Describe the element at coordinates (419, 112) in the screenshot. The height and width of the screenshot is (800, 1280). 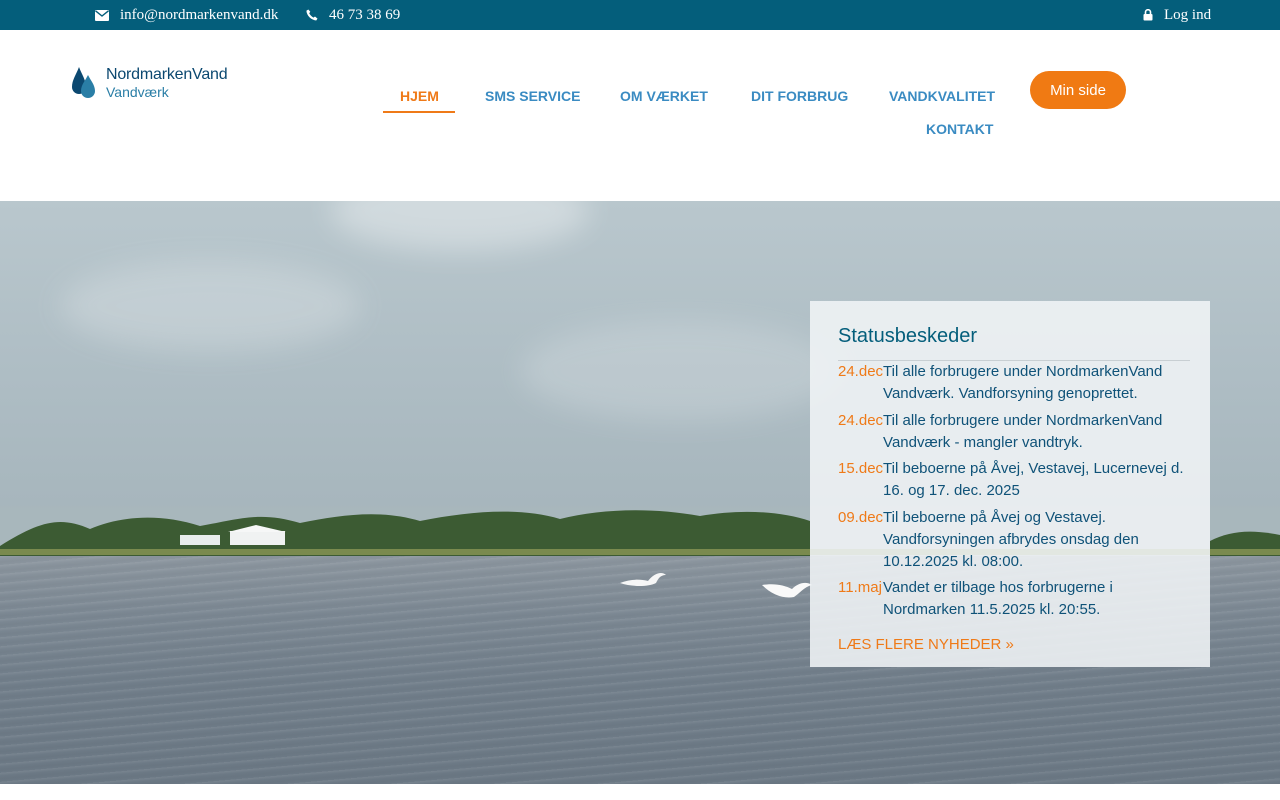
I see `active-nav-underline` at that location.